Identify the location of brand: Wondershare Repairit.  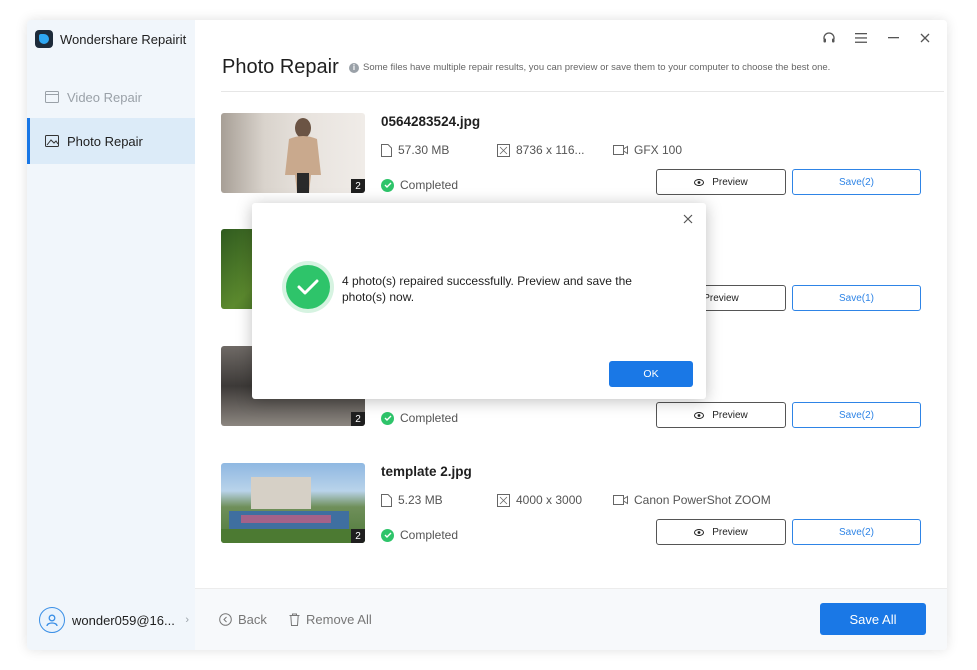
(110, 39).